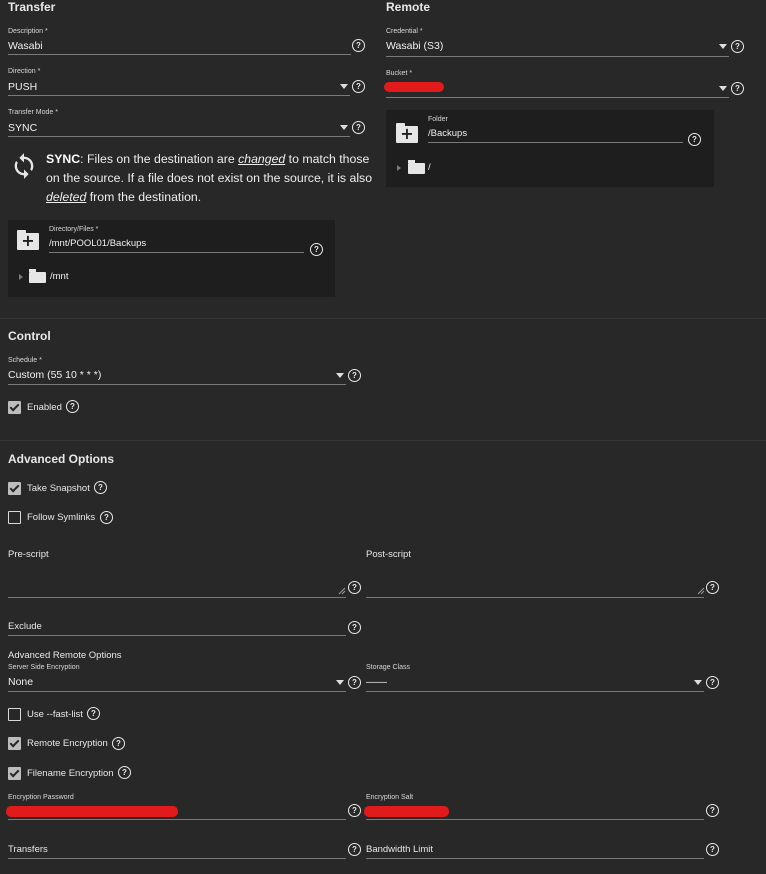  Describe the element at coordinates (20, 682) in the screenshot. I see `sse-select: None` at that location.